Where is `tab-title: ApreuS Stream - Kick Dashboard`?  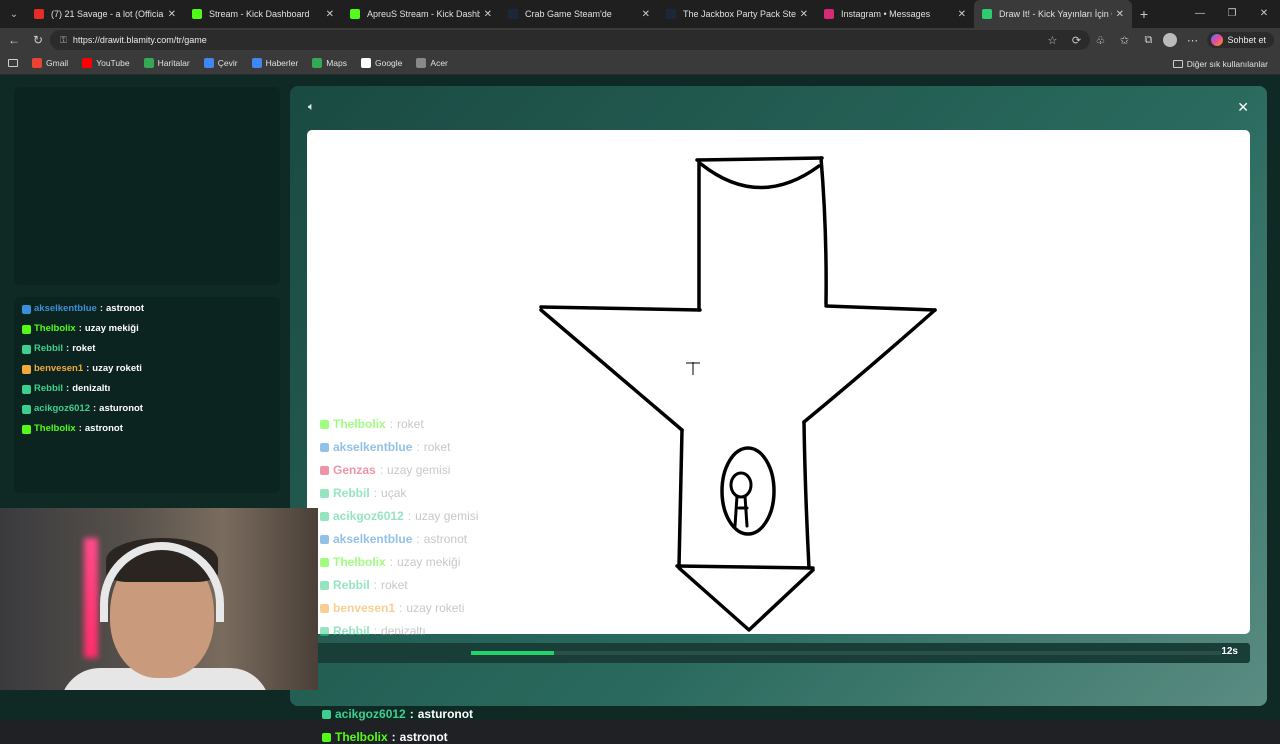
tab-title: ApreuS Stream - Kick Dashboard is located at coordinates (423, 14).